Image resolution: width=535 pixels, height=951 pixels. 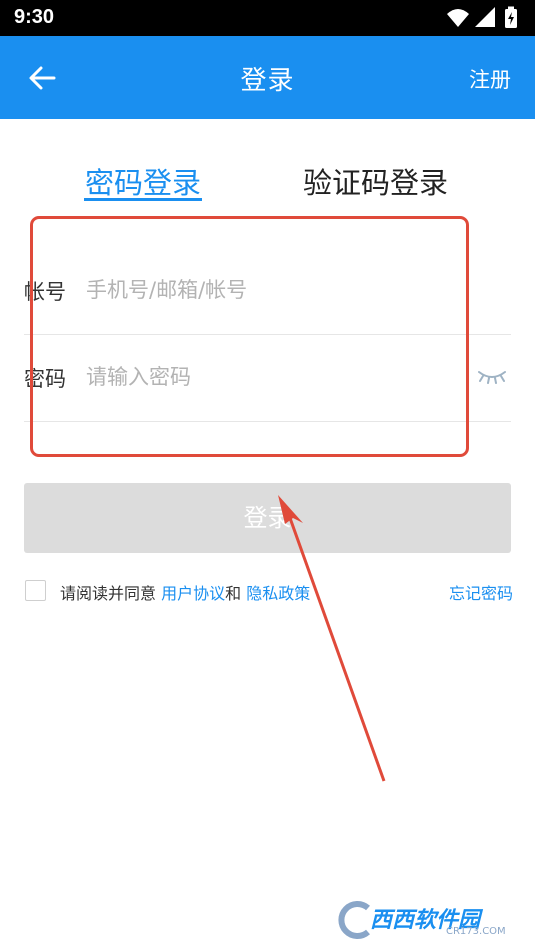 What do you see at coordinates (35, 590) in the screenshot?
I see `agreement-checkbox` at bounding box center [35, 590].